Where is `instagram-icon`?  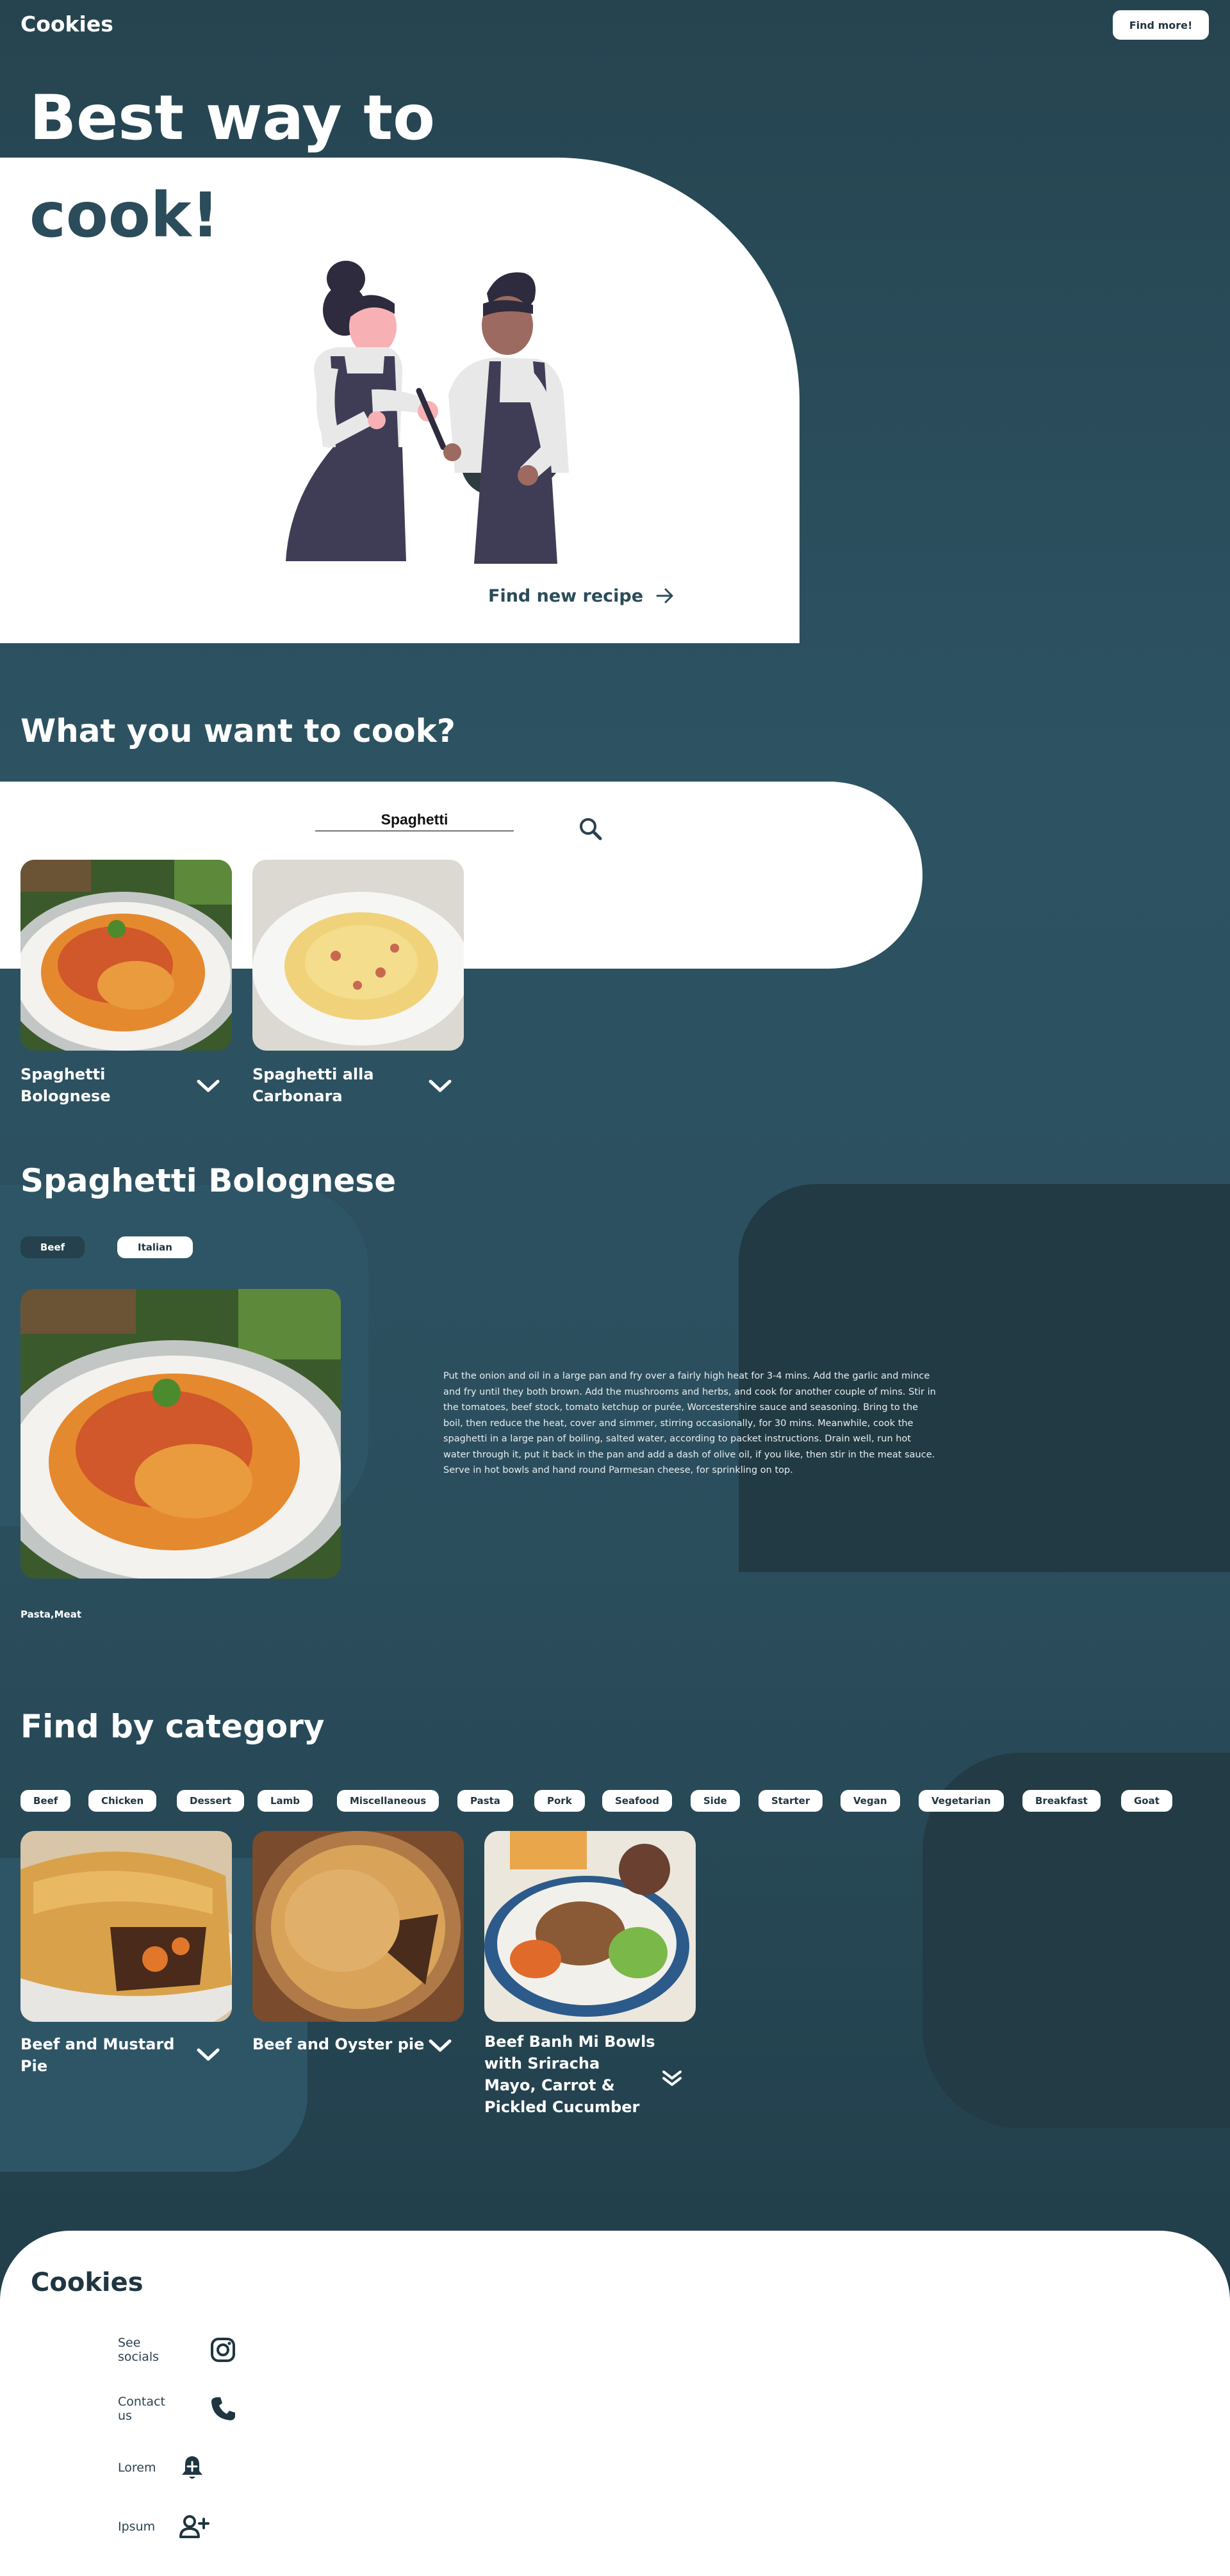
instagram-icon is located at coordinates (223, 2350).